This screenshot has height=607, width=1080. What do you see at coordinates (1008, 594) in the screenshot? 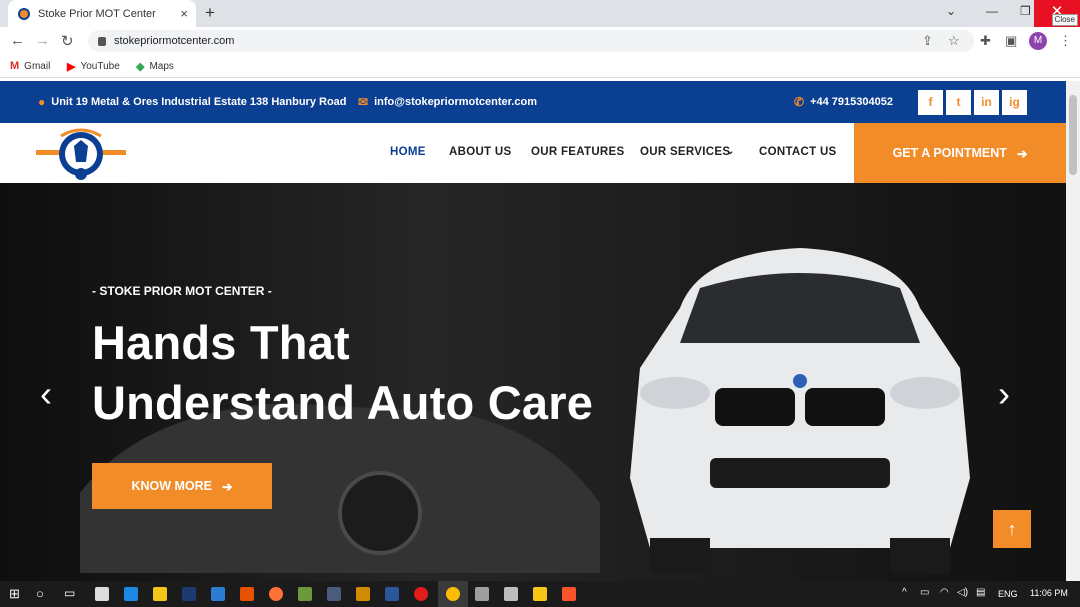
I see `language-indicator: ENG` at bounding box center [1008, 594].